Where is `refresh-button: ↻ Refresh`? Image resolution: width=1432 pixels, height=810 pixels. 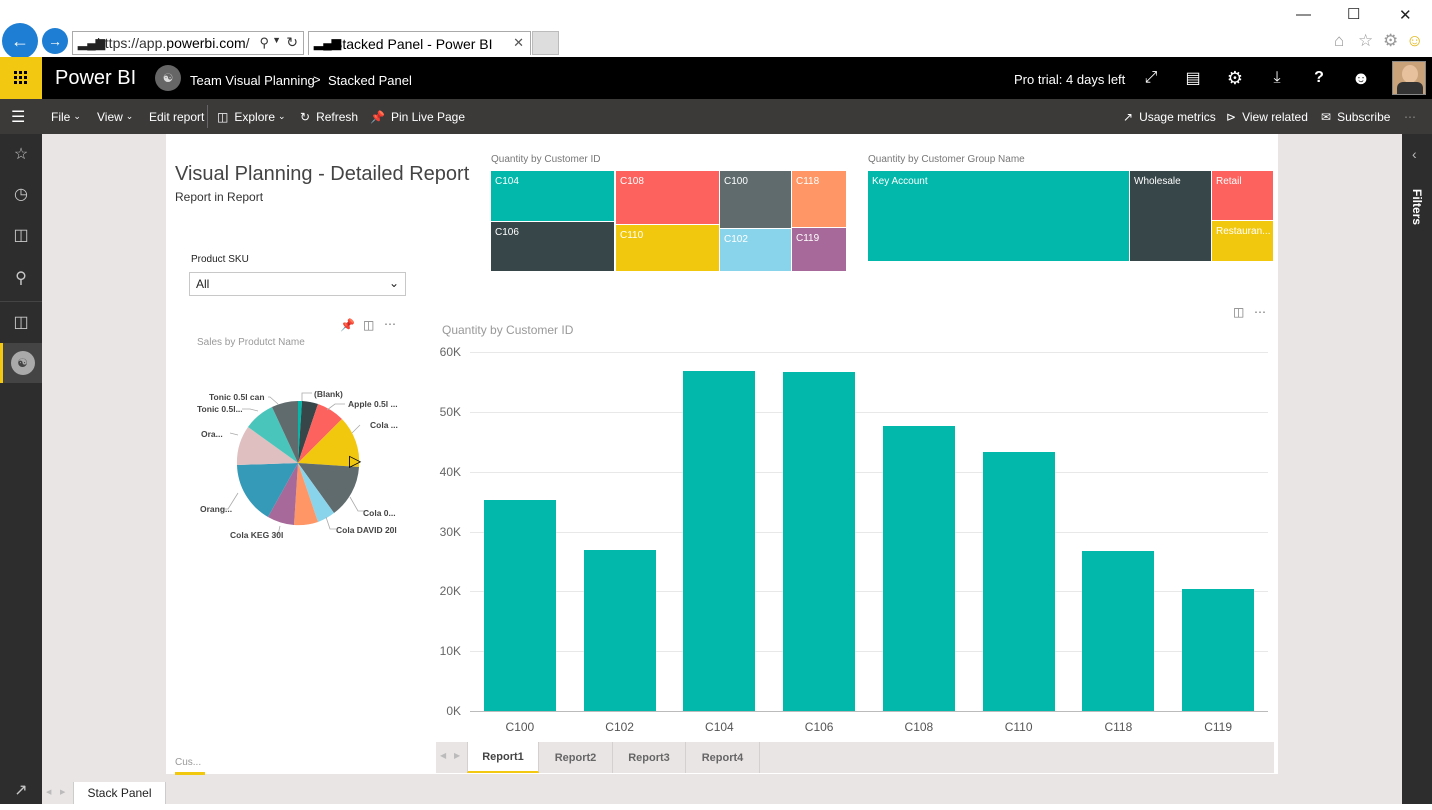
refresh-button: ↻ Refresh is located at coordinates (329, 116).